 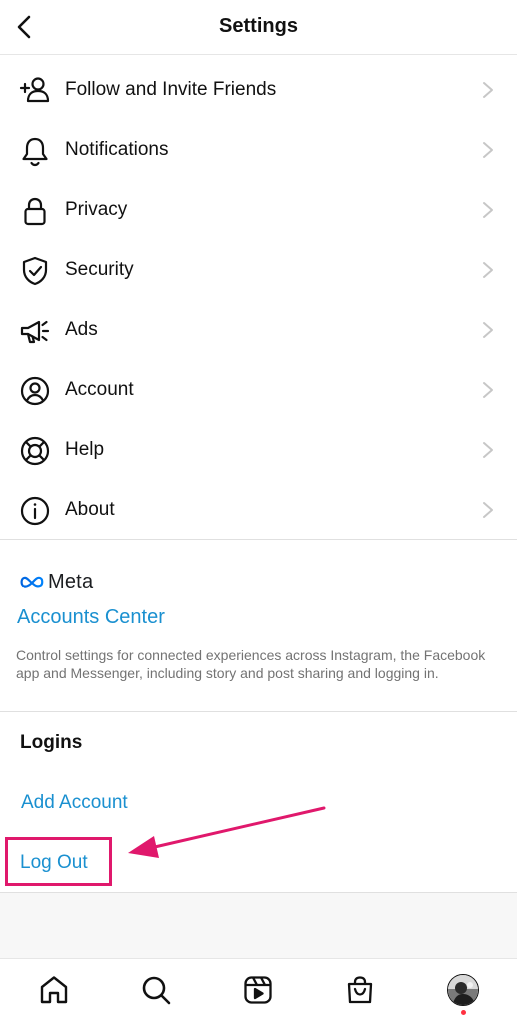 What do you see at coordinates (54, 863) in the screenshot?
I see `log-out-button: Log Out` at bounding box center [54, 863].